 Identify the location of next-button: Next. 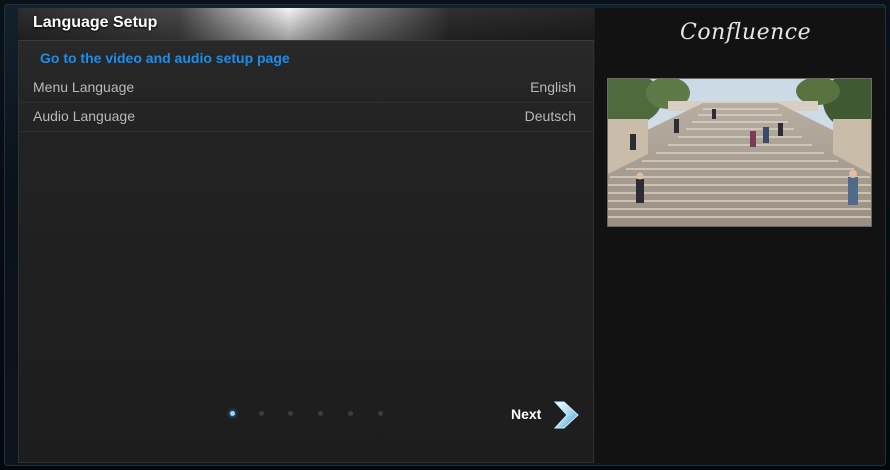
(545, 415).